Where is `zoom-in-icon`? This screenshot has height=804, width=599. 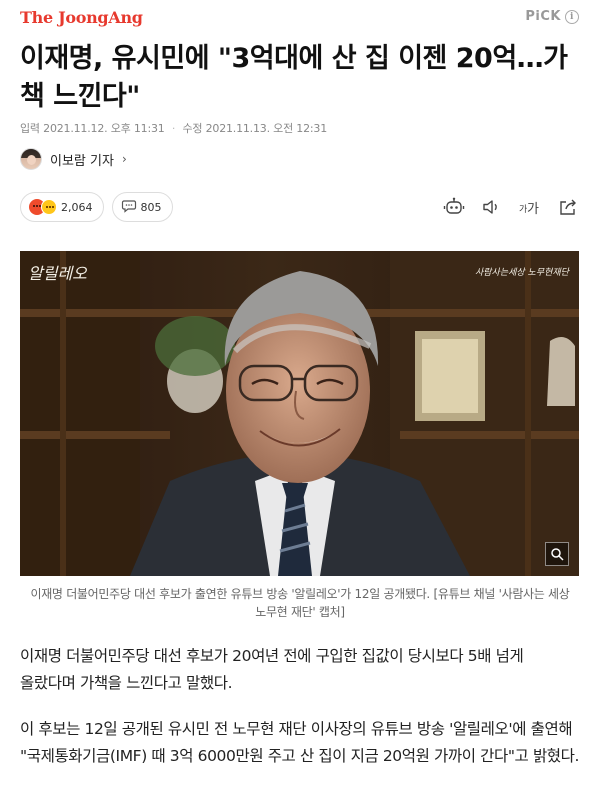
zoom-in-icon is located at coordinates (557, 554).